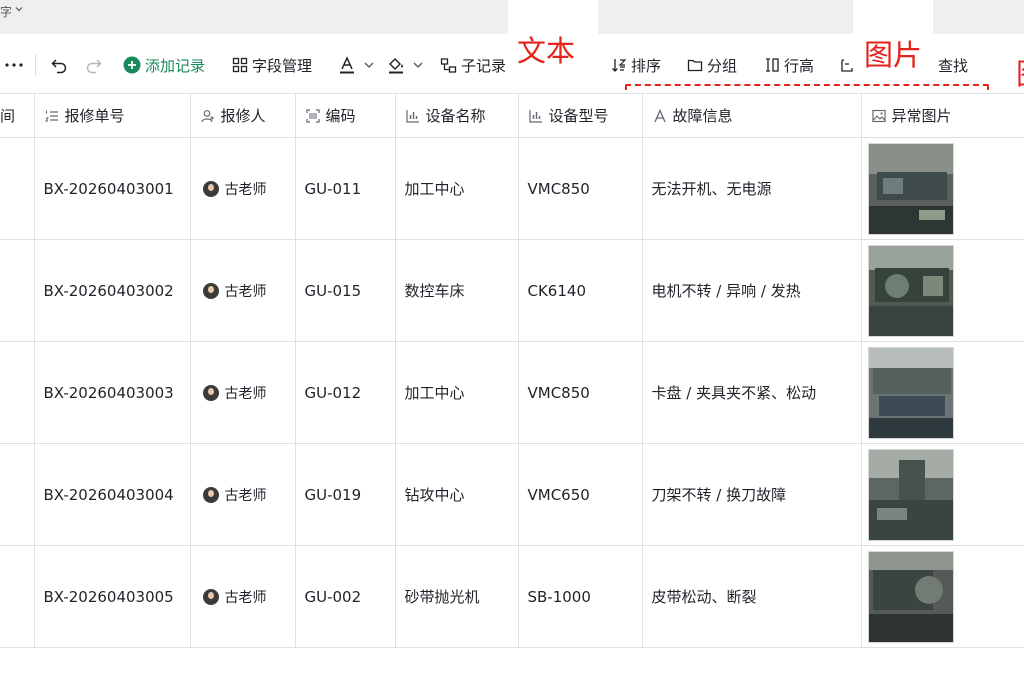  Describe the element at coordinates (695, 65) in the screenshot. I see `folder-icon` at that location.